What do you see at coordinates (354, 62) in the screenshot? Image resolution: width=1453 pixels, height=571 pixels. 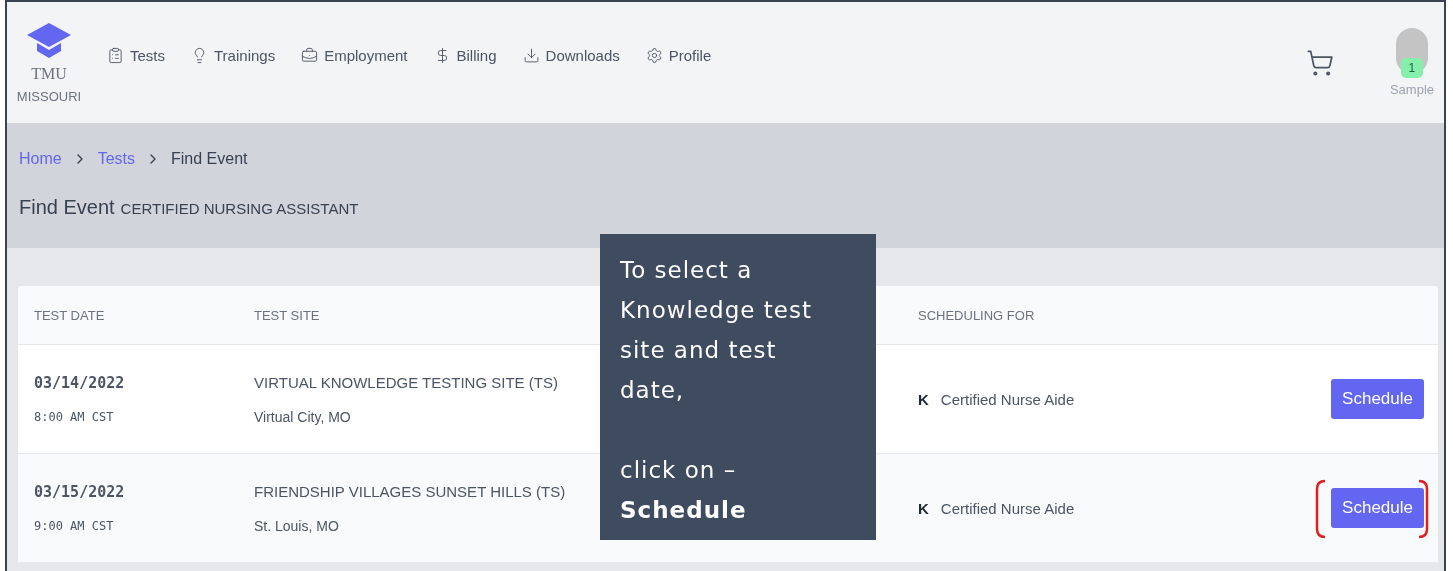 I see `nav-link: Employment` at bounding box center [354, 62].